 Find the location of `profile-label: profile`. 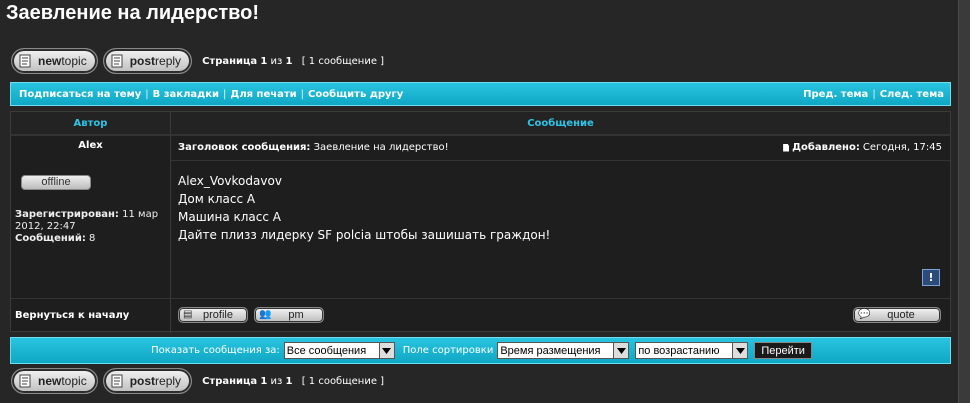

profile-label: profile is located at coordinates (218, 315).